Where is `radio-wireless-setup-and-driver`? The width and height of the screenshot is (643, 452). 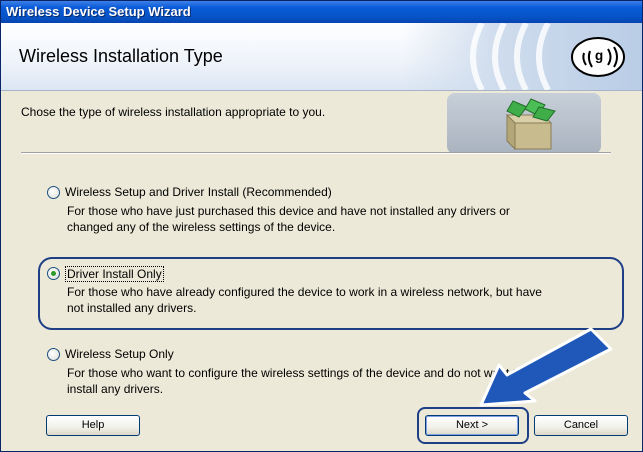 radio-wireless-setup-and-driver is located at coordinates (53, 192).